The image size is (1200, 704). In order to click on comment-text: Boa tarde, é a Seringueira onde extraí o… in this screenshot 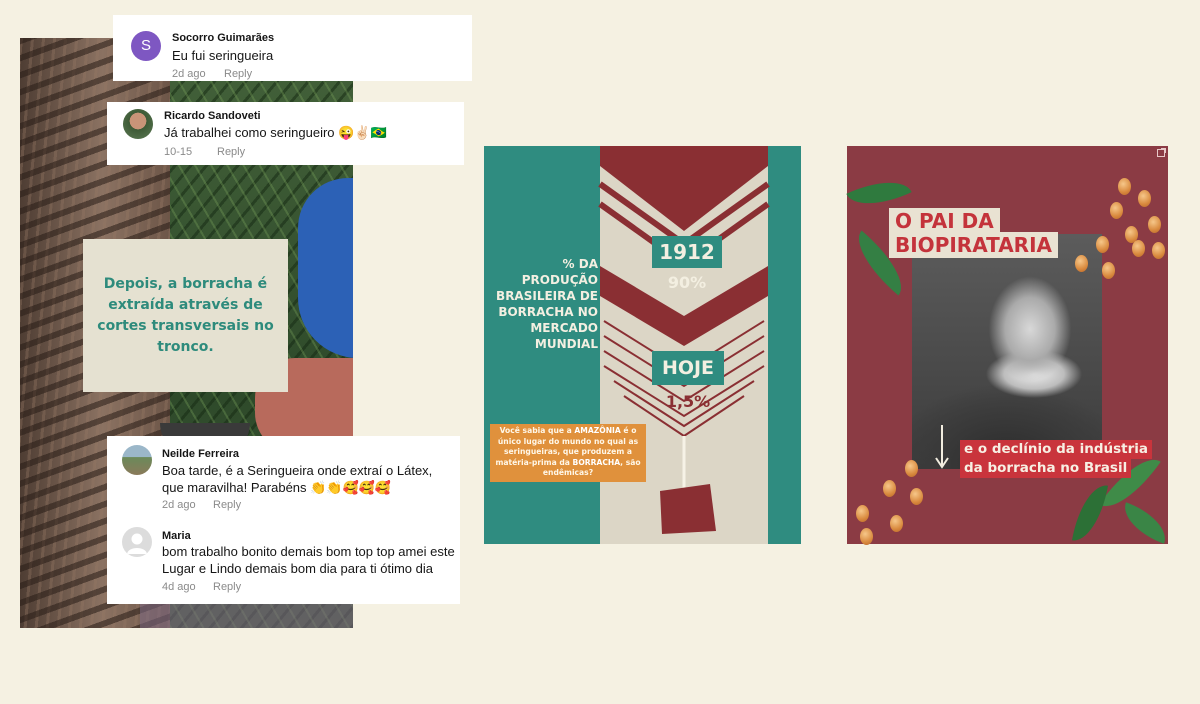, I will do `click(297, 479)`.